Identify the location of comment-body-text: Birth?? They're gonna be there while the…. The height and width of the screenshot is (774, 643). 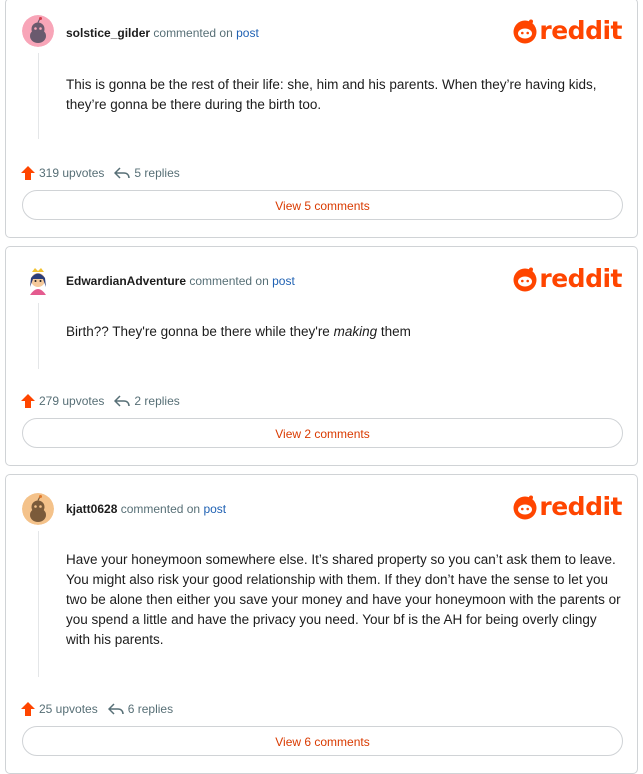
(200, 331).